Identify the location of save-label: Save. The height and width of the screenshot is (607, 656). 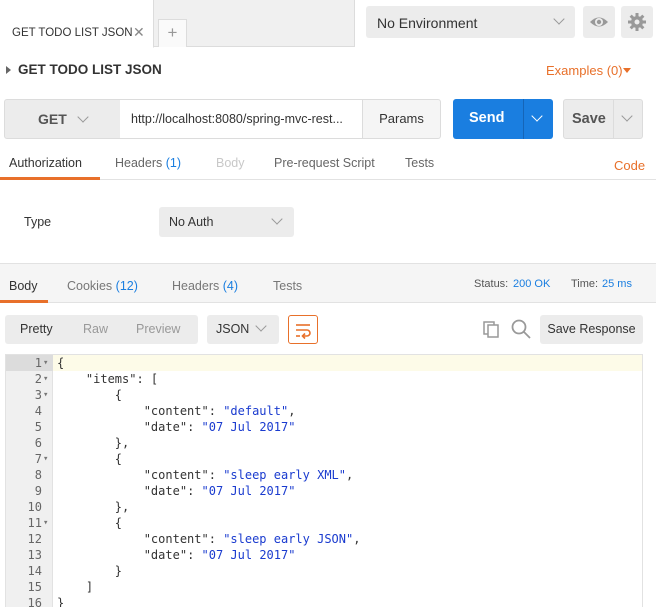
(589, 119).